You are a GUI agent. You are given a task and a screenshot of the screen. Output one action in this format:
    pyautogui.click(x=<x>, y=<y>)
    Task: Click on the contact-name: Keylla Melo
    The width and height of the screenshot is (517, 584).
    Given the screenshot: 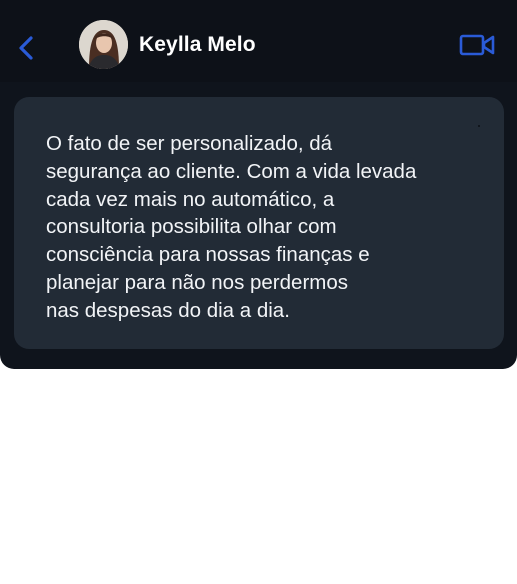 What is the action you would take?
    pyautogui.click(x=197, y=45)
    